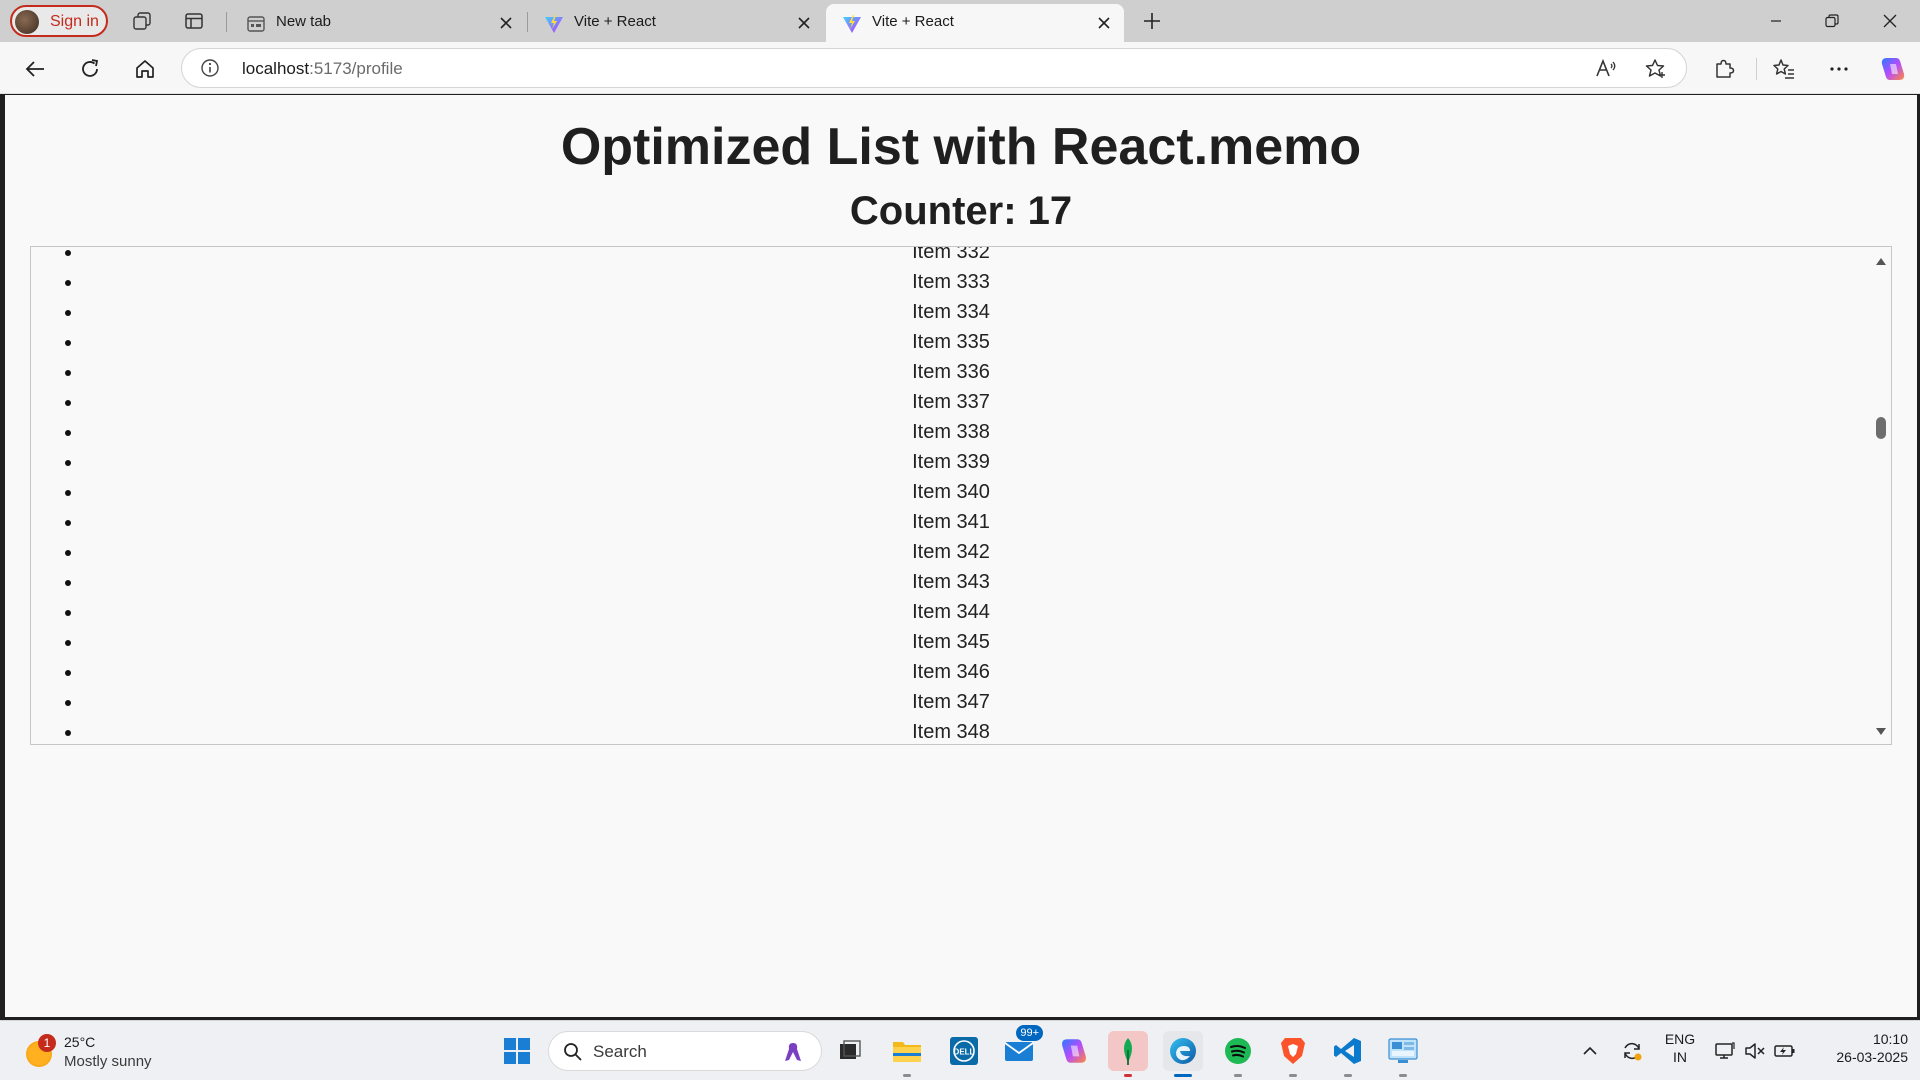 The image size is (1920, 1080). I want to click on battery-button, so click(1785, 1051).